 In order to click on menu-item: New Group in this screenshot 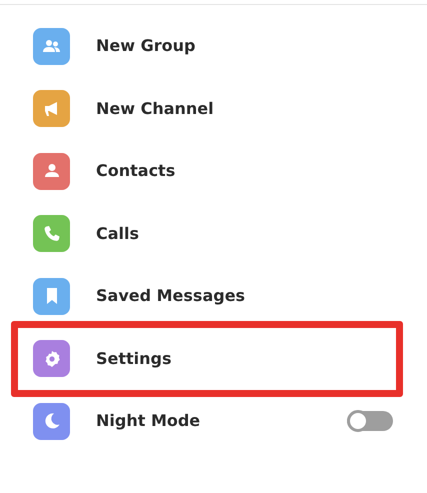, I will do `click(146, 46)`.